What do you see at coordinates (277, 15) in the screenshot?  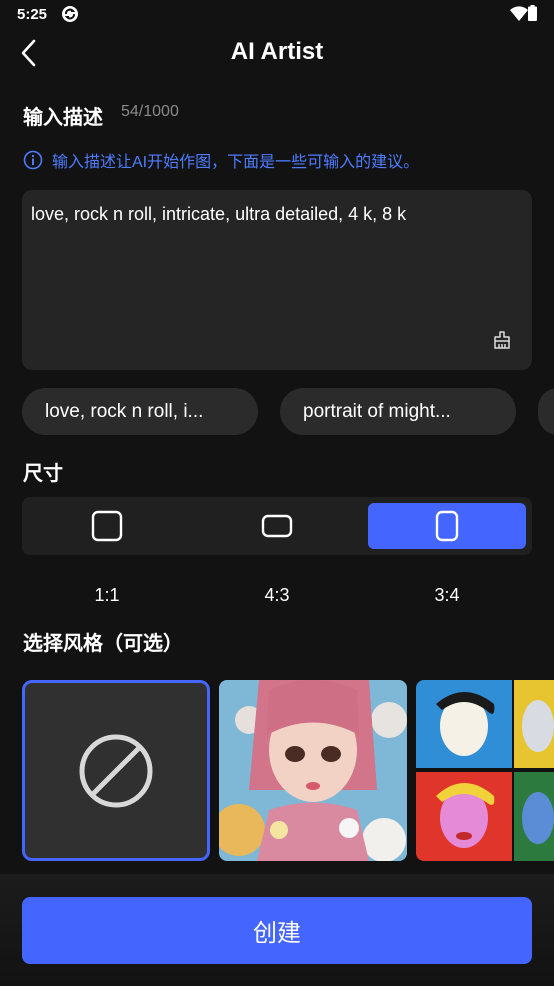 I see `status-bar: 5:25` at bounding box center [277, 15].